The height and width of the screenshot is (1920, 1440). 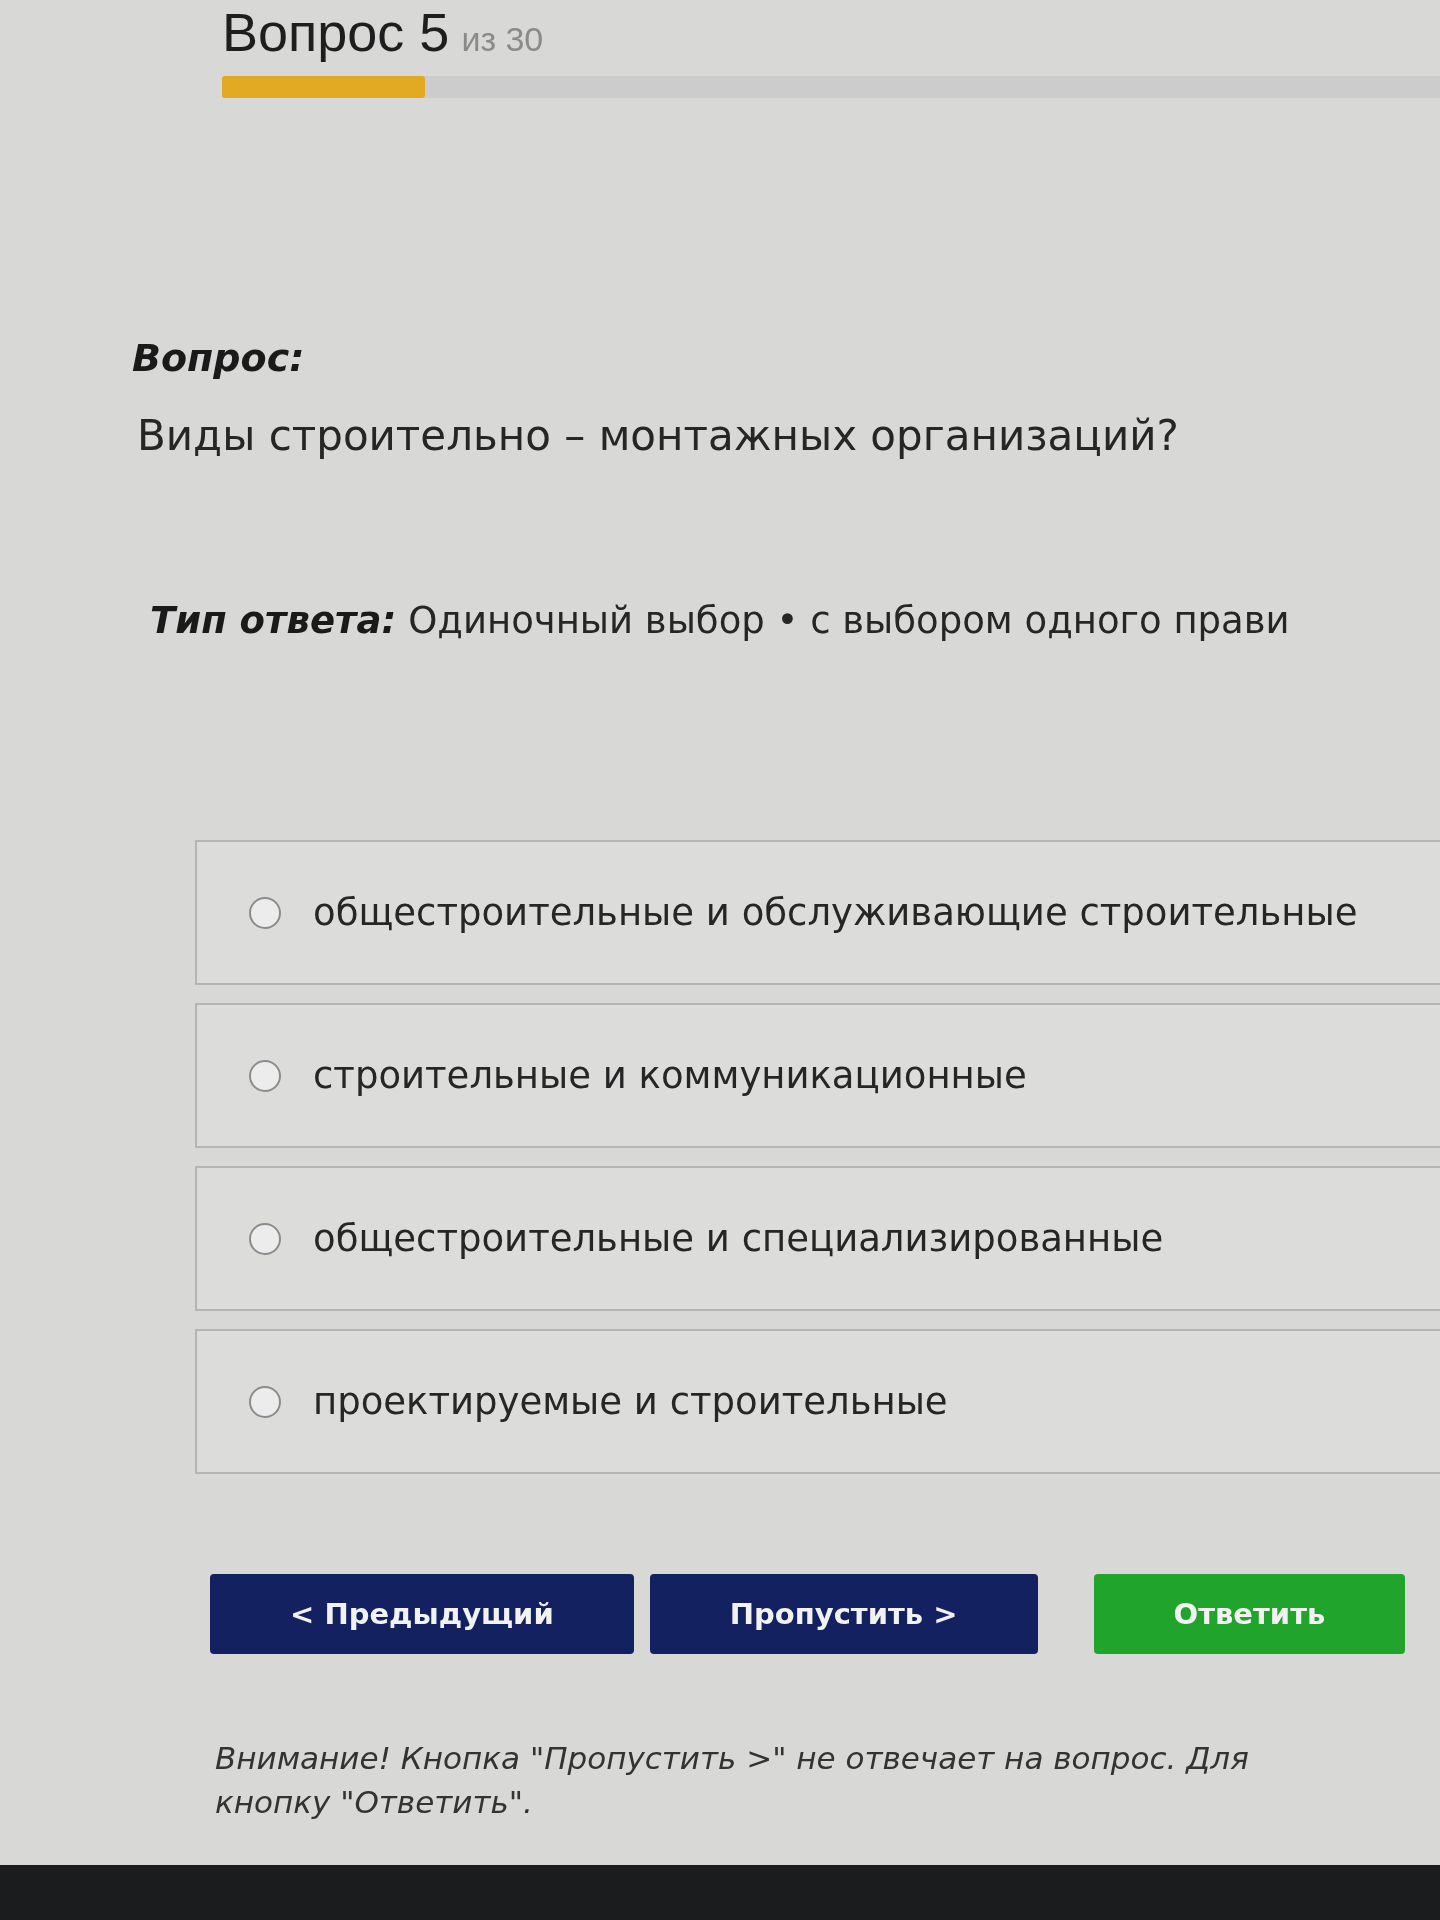 What do you see at coordinates (502, 39) in the screenshot?
I see `question-counter: из 30` at bounding box center [502, 39].